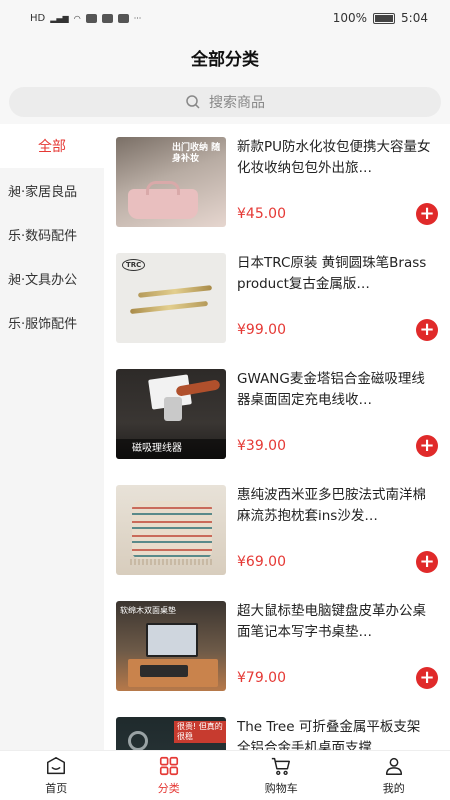 This screenshot has height=800, width=450. I want to click on tab-cart: 购物车, so click(281, 775).